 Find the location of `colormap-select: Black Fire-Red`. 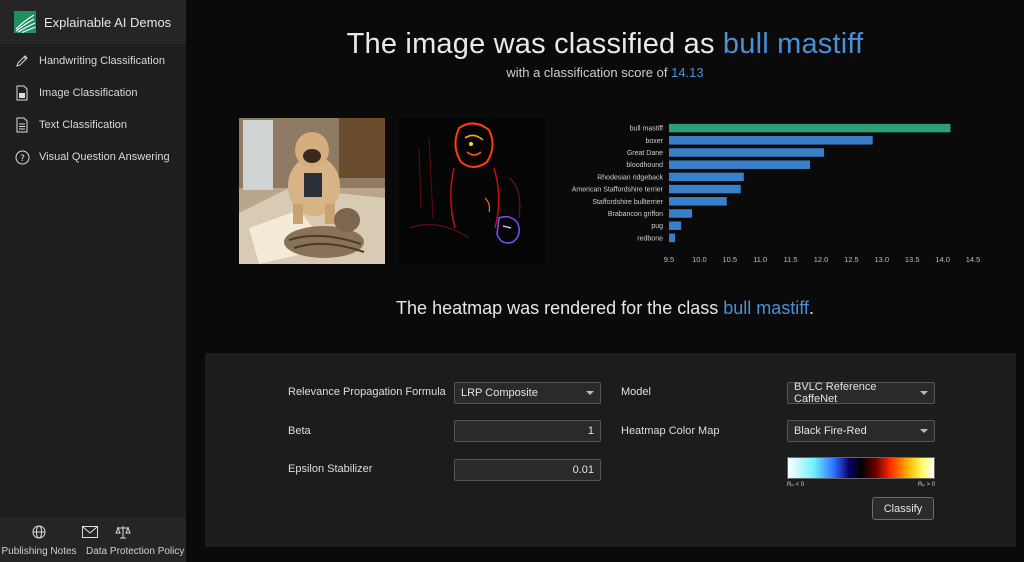

colormap-select: Black Fire-Red is located at coordinates (861, 431).